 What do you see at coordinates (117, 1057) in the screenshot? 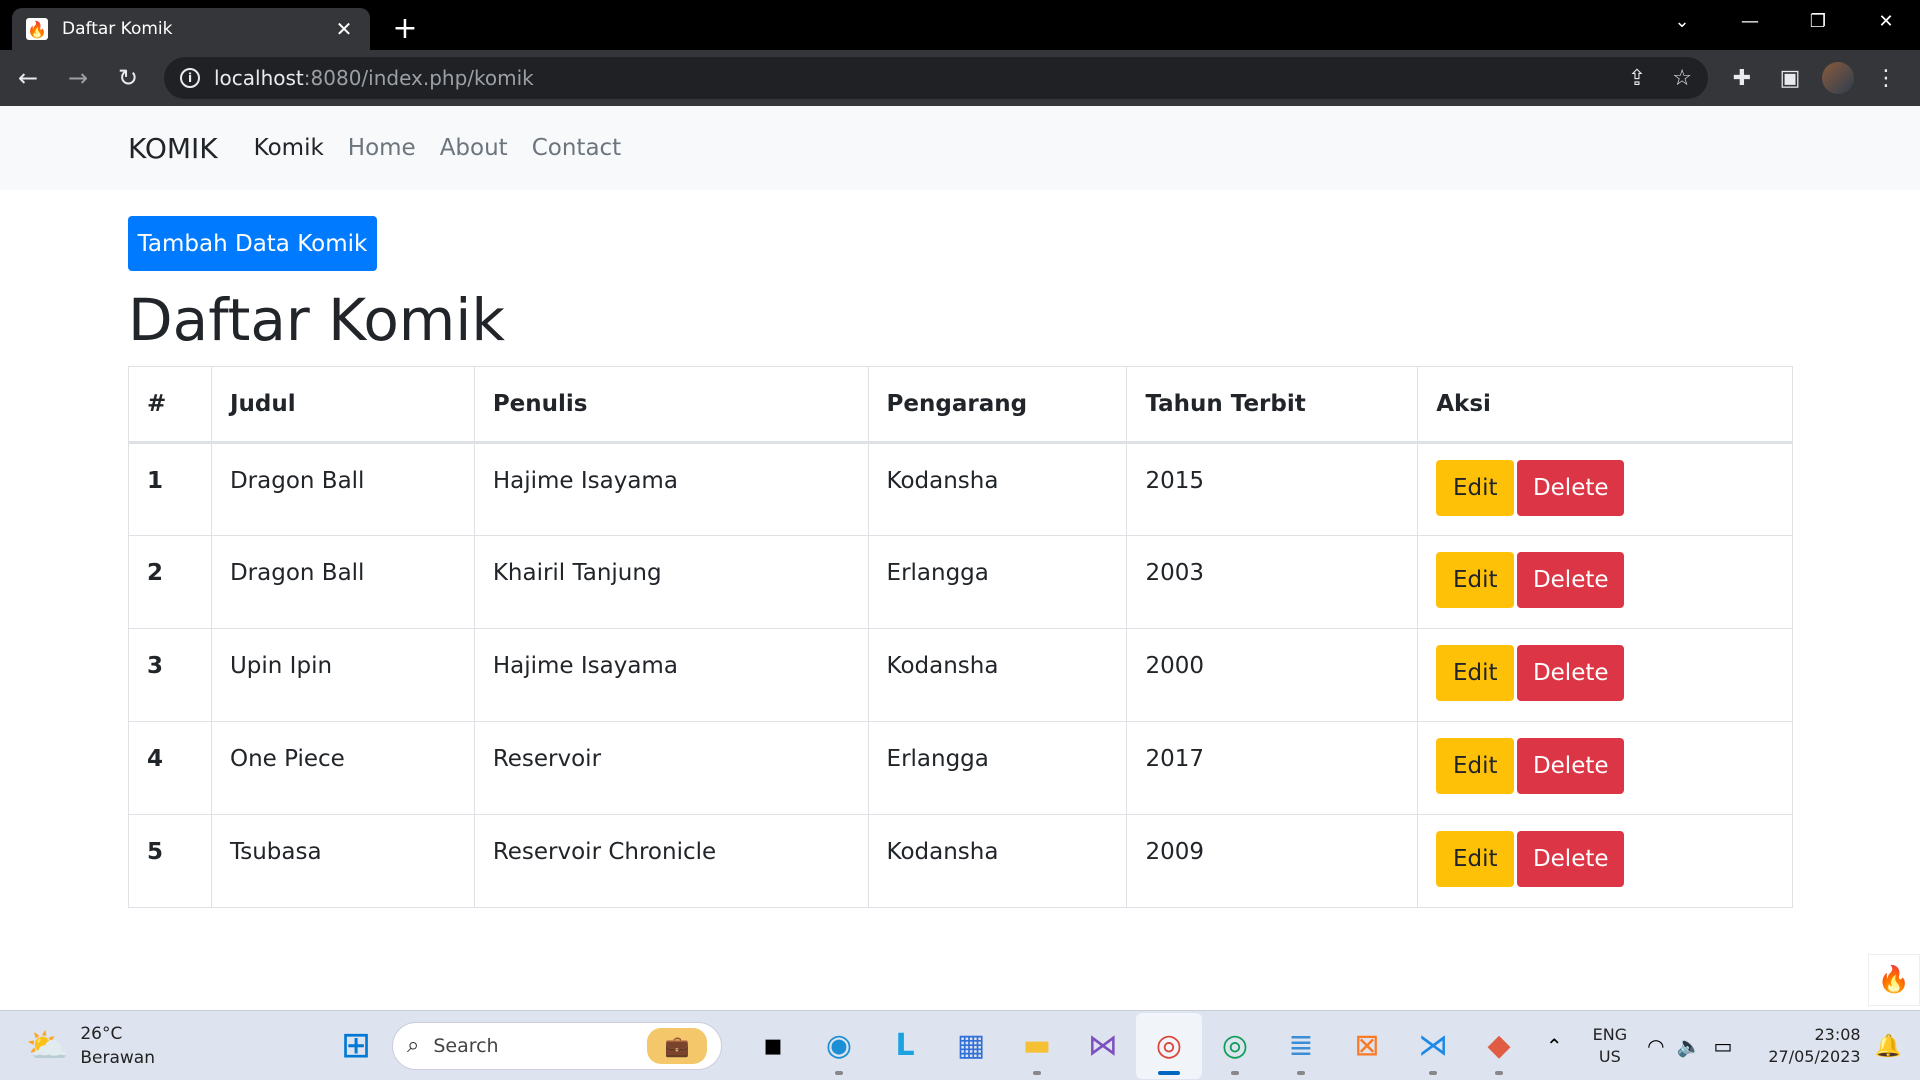
I see `weather-desc: Berawan` at bounding box center [117, 1057].